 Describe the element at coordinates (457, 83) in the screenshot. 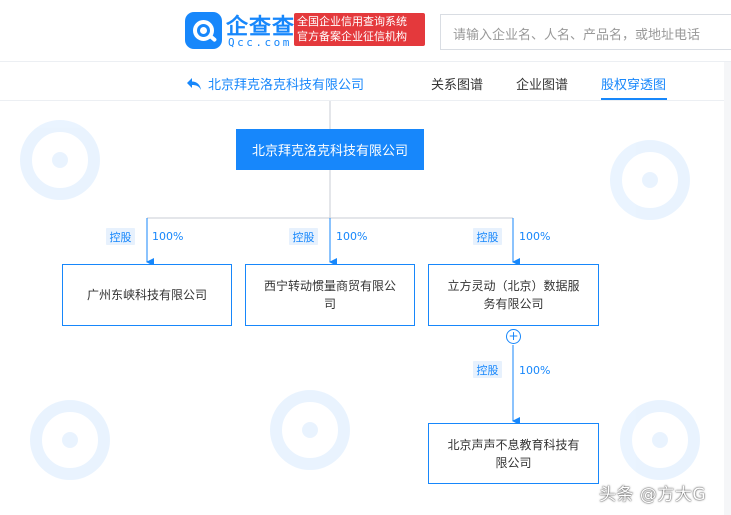

I see `tab-relation-graph: 关系图谱` at that location.